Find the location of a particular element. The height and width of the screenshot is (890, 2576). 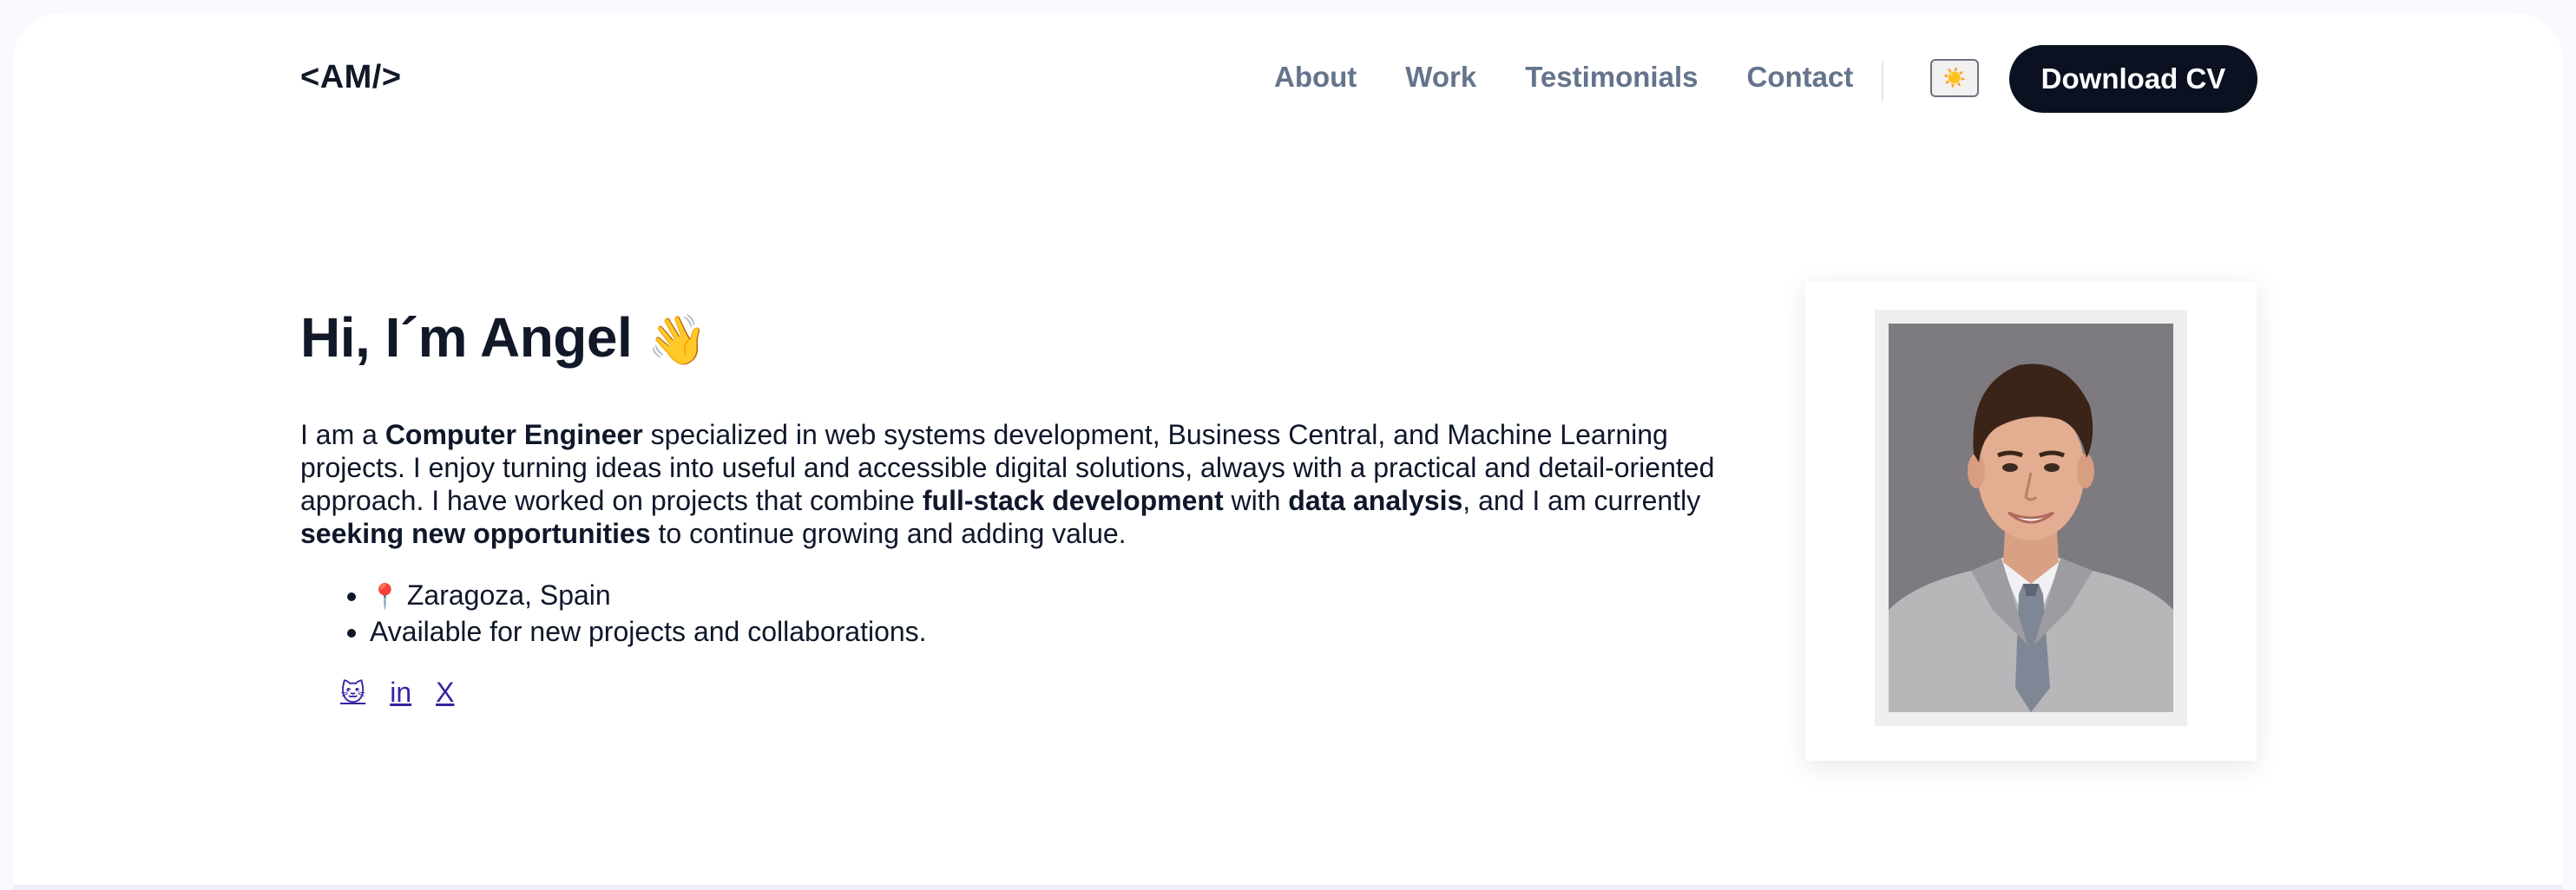

github-cat-icon: 🐱 is located at coordinates (352, 692).